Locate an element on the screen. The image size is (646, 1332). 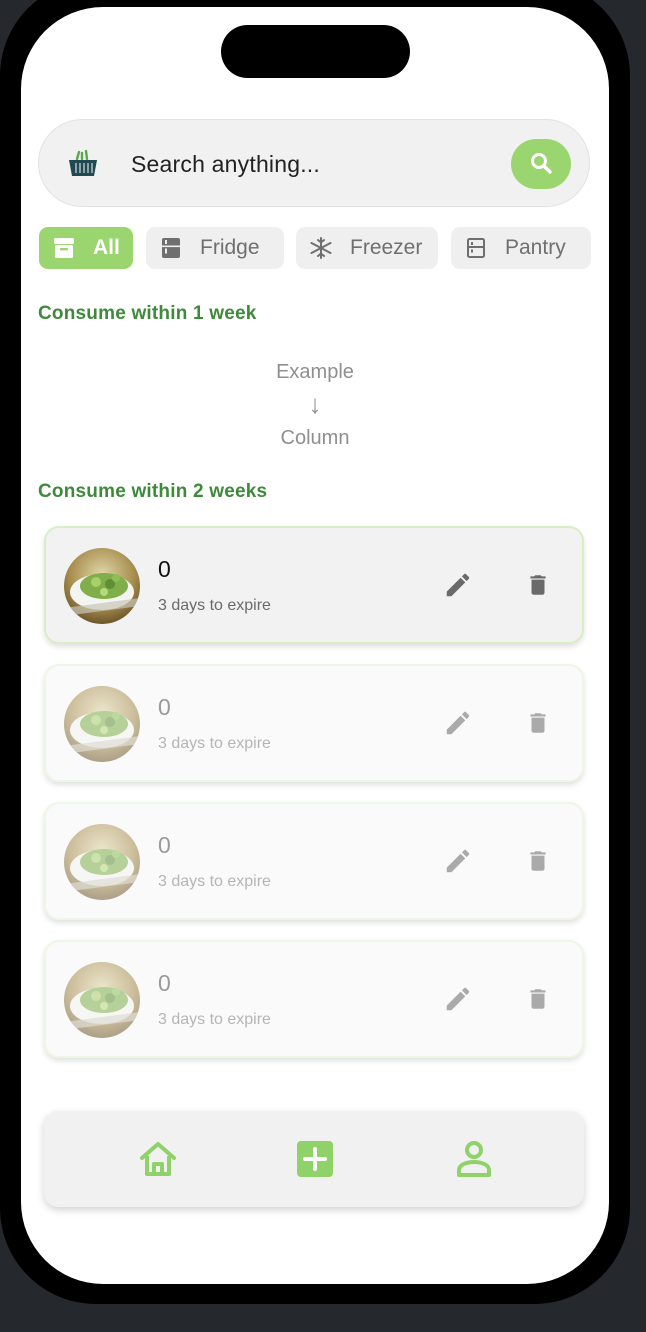
bottom-nav is located at coordinates (314, 1159).